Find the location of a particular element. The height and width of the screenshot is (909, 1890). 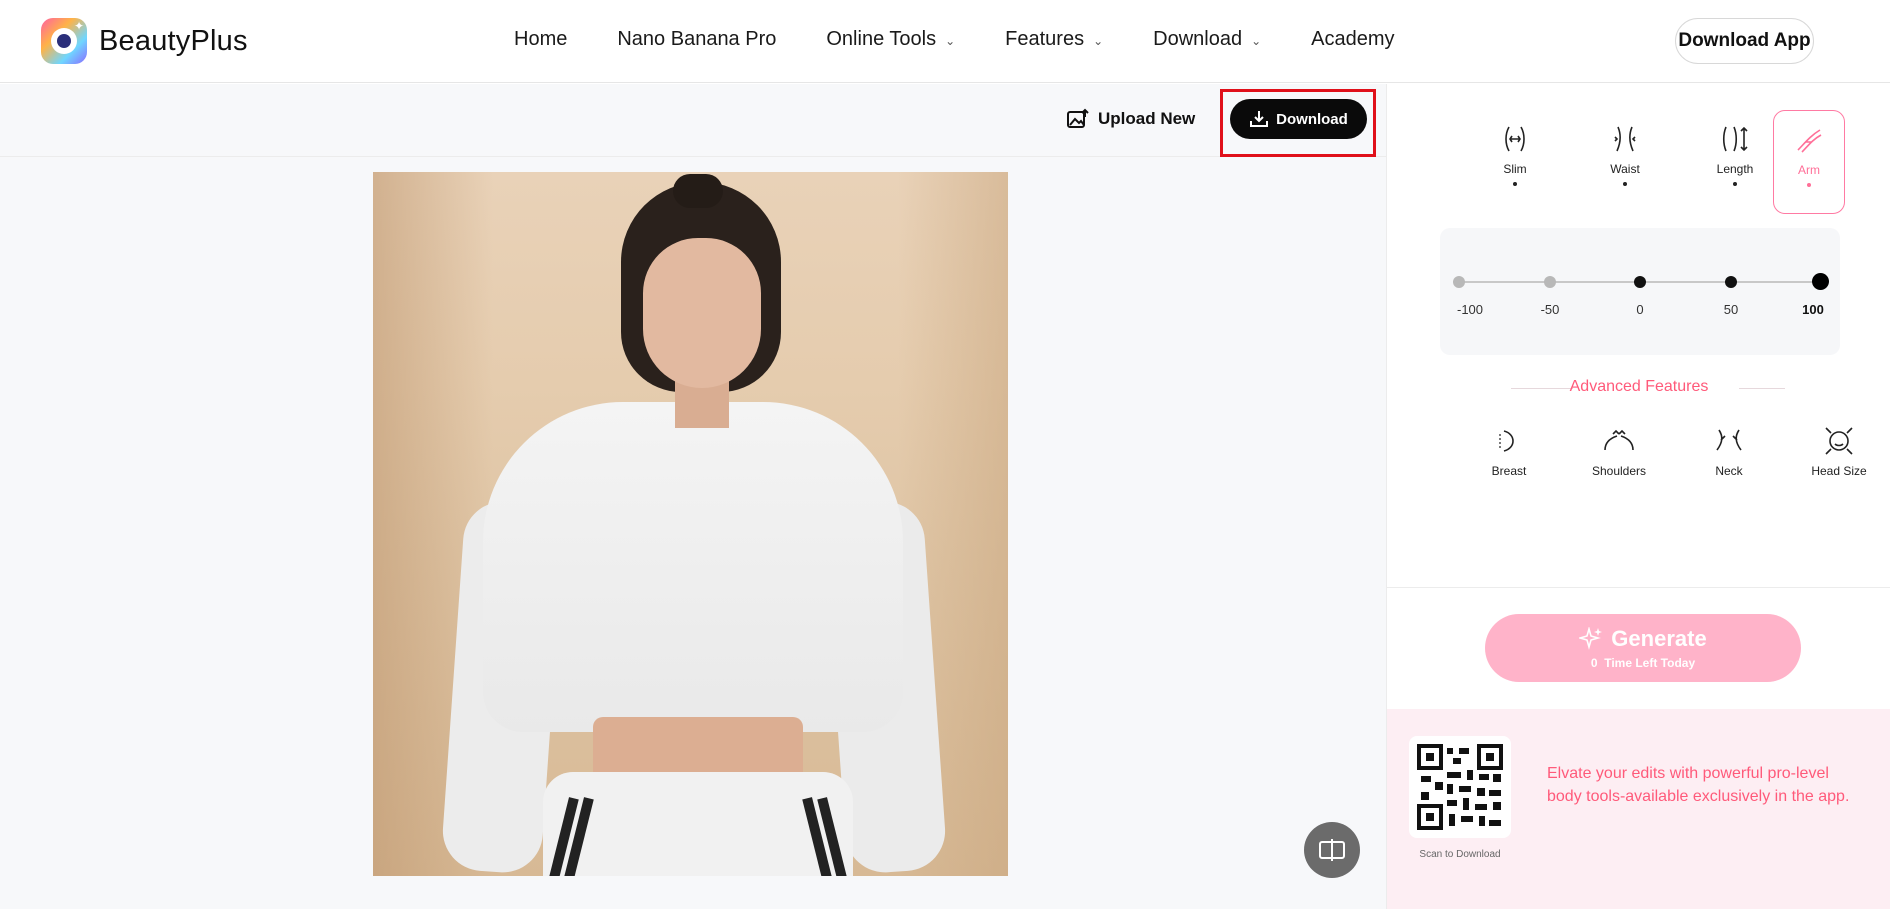

nav-features: Features ⌄ is located at coordinates (1054, 39).